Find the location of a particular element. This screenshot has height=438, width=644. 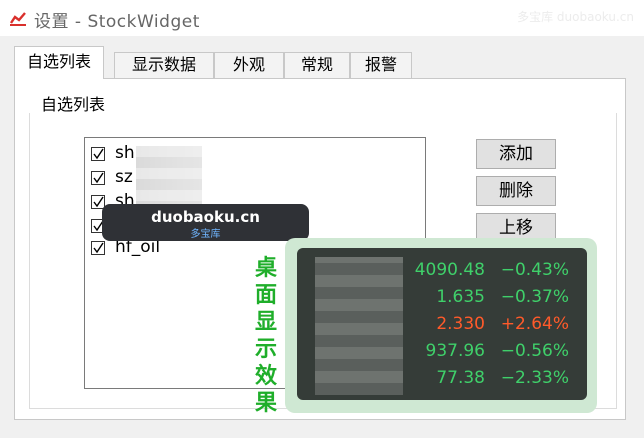

widget-row: 2.330 +2.64% is located at coordinates (442, 325).